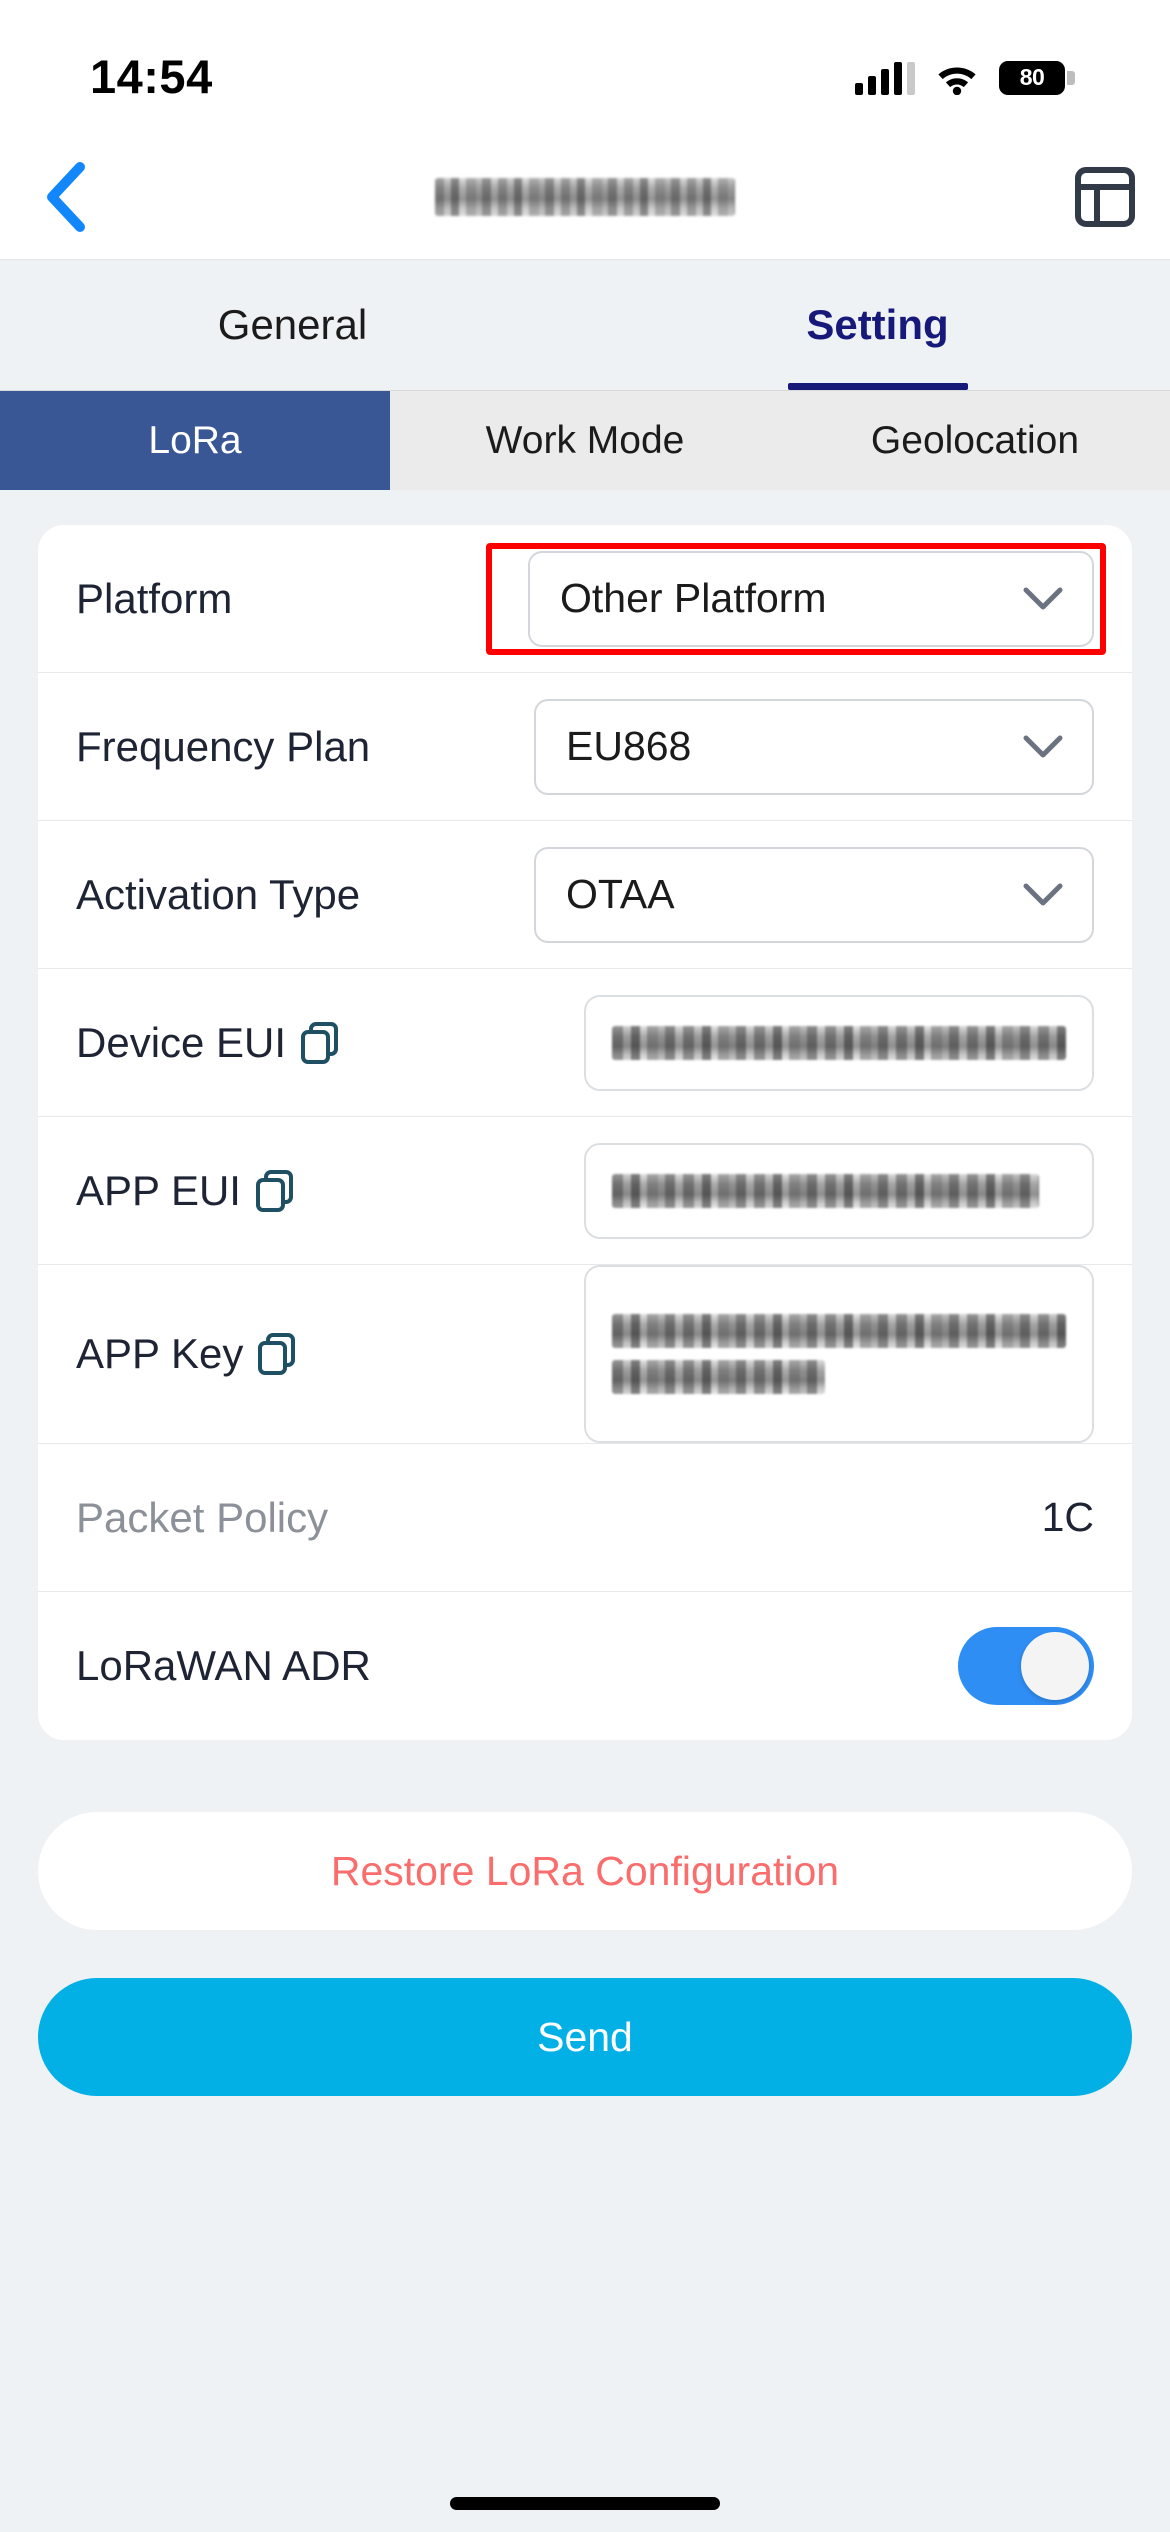 The image size is (1170, 2532). I want to click on lorawan-adr-toggle, so click(1026, 1666).